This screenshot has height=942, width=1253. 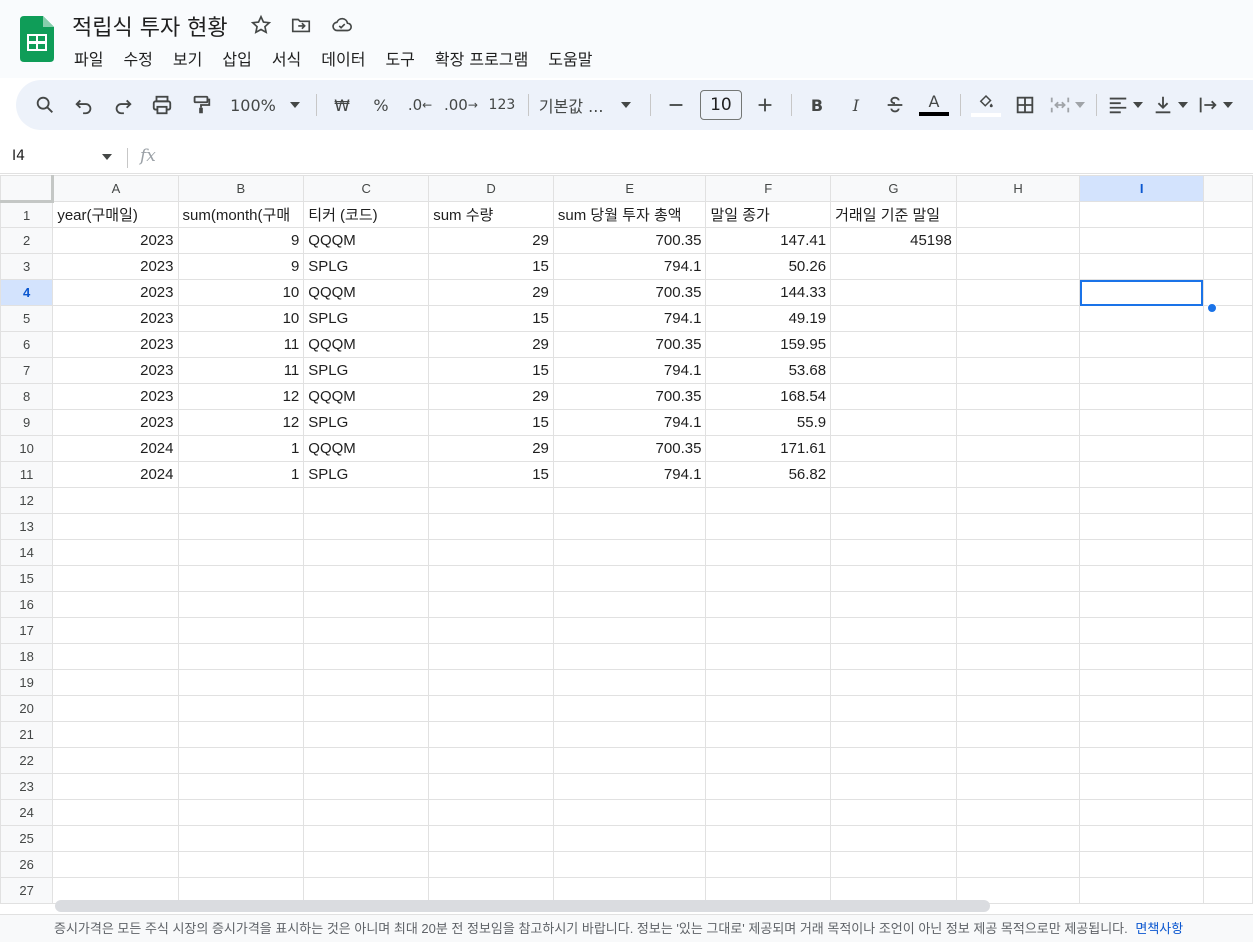 I want to click on row-header: 11, so click(x=27, y=474).